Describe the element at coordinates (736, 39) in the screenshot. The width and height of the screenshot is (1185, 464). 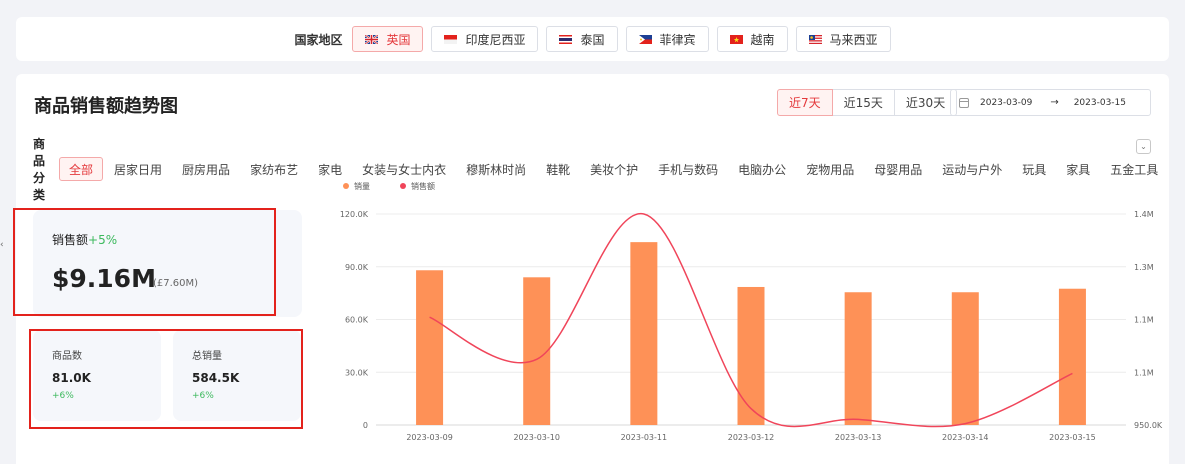
I see `vietnam-flag-icon` at that location.